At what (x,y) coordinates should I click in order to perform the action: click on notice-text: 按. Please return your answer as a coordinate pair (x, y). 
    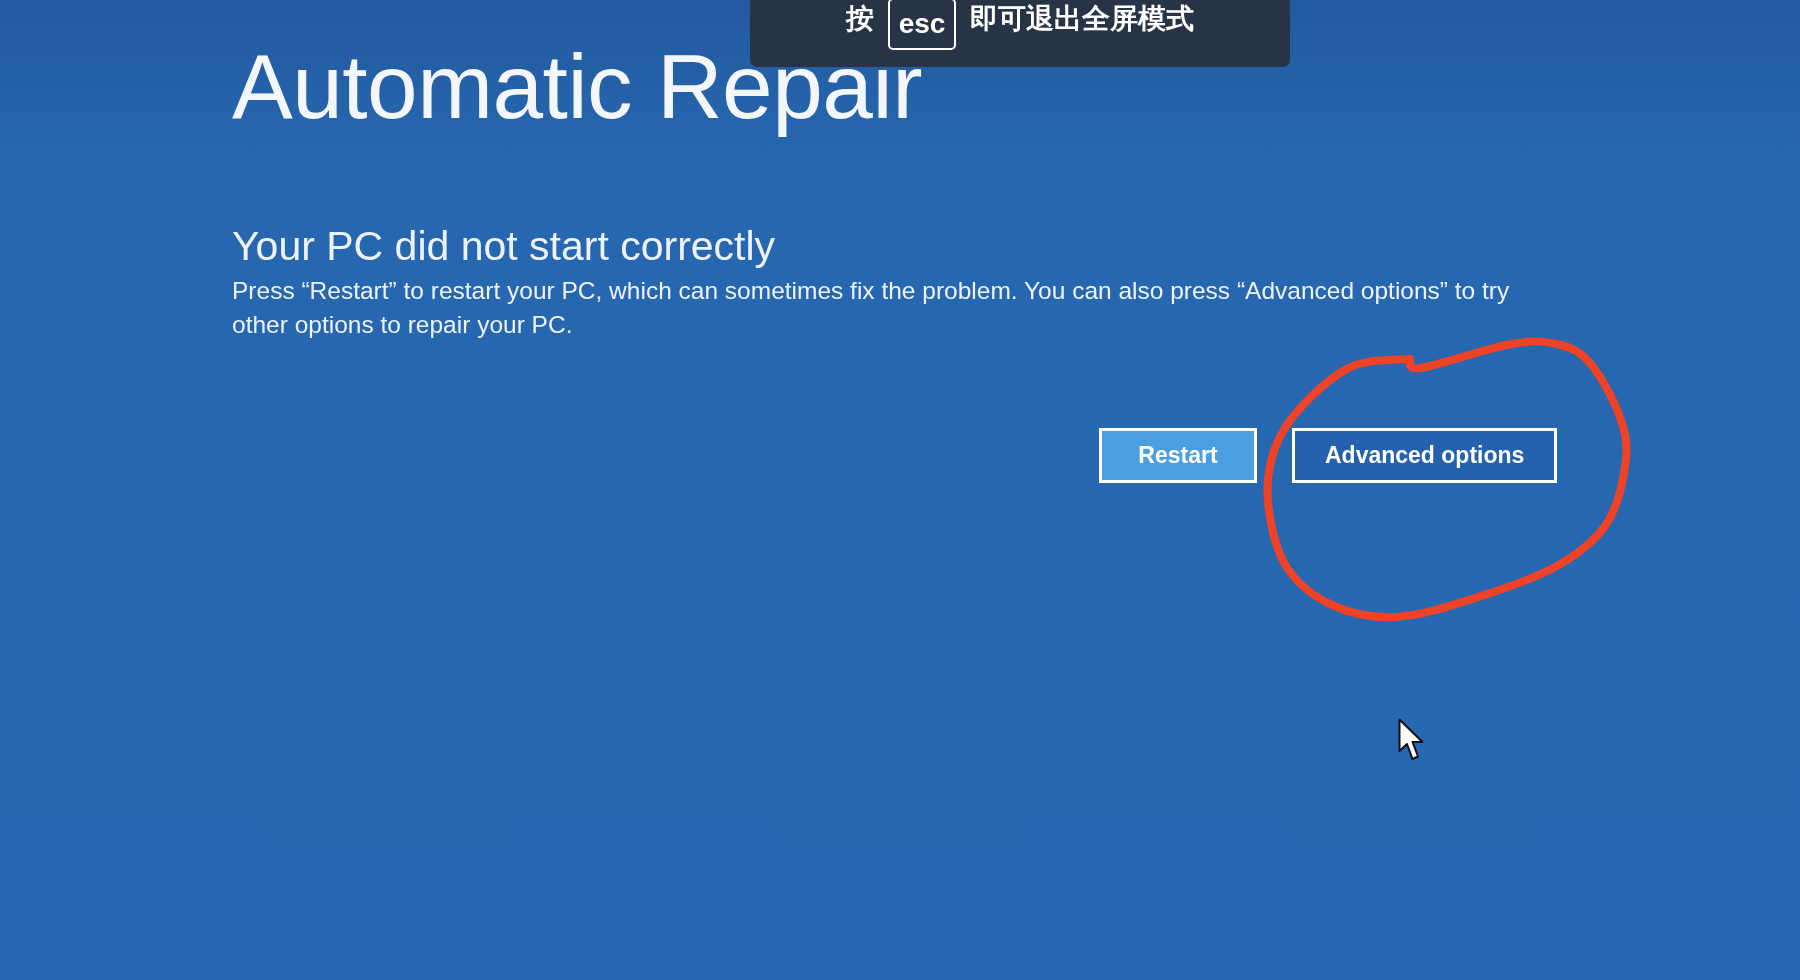
    Looking at the image, I should click on (859, 19).